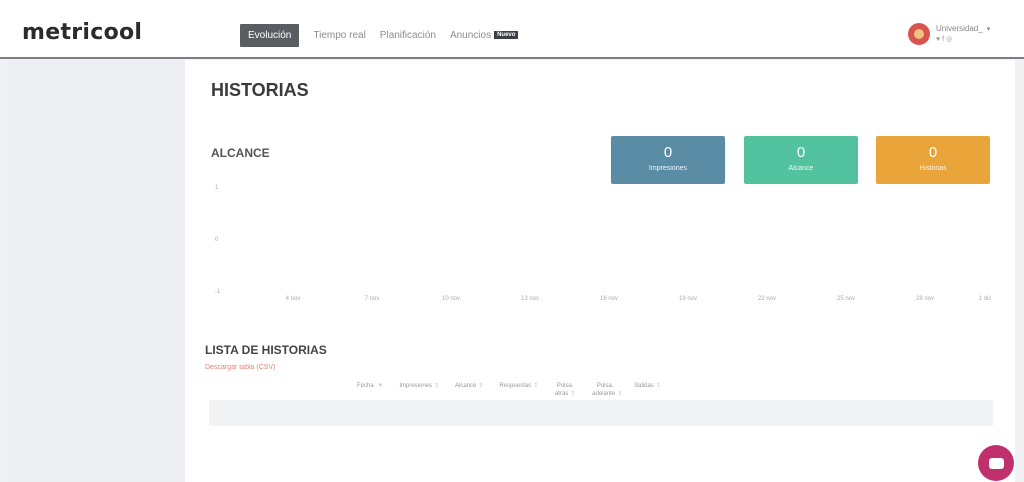  Describe the element at coordinates (668, 152) in the screenshot. I see `impressions-value: 0` at that location.